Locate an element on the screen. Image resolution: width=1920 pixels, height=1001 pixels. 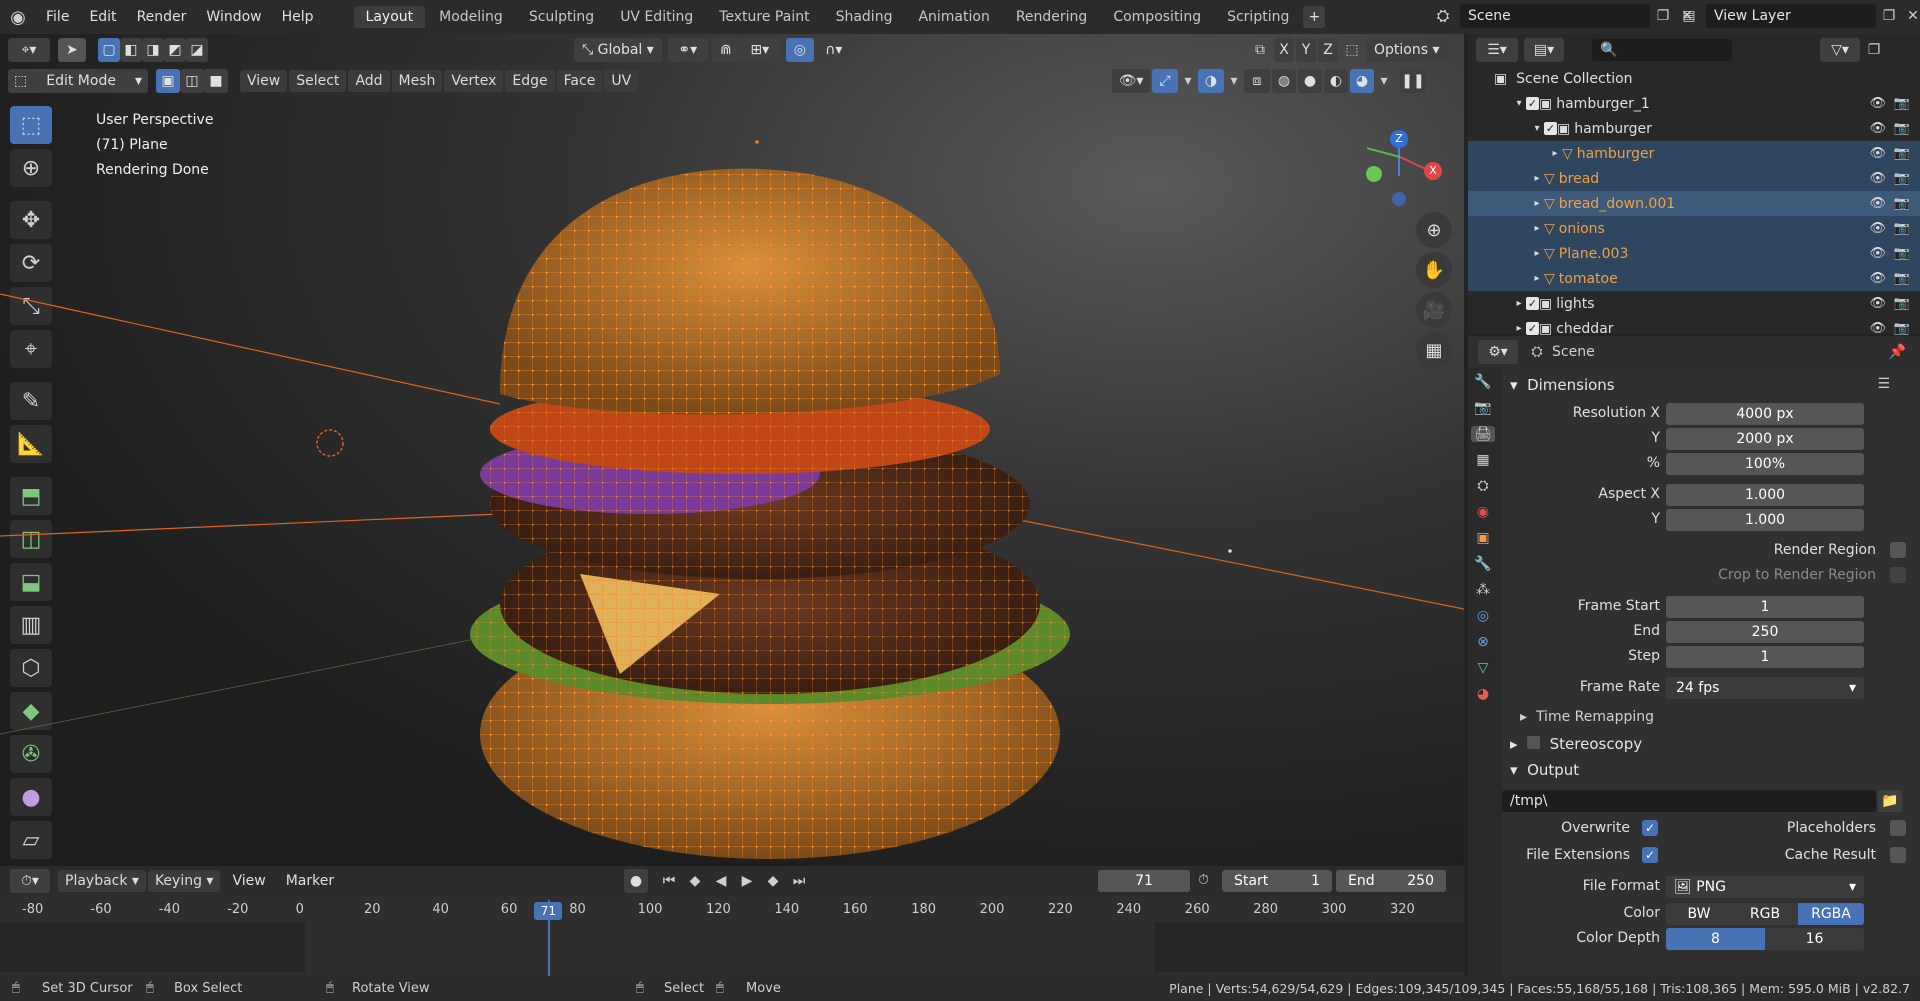
jump-start-icon: ⏮ is located at coordinates (669, 881).